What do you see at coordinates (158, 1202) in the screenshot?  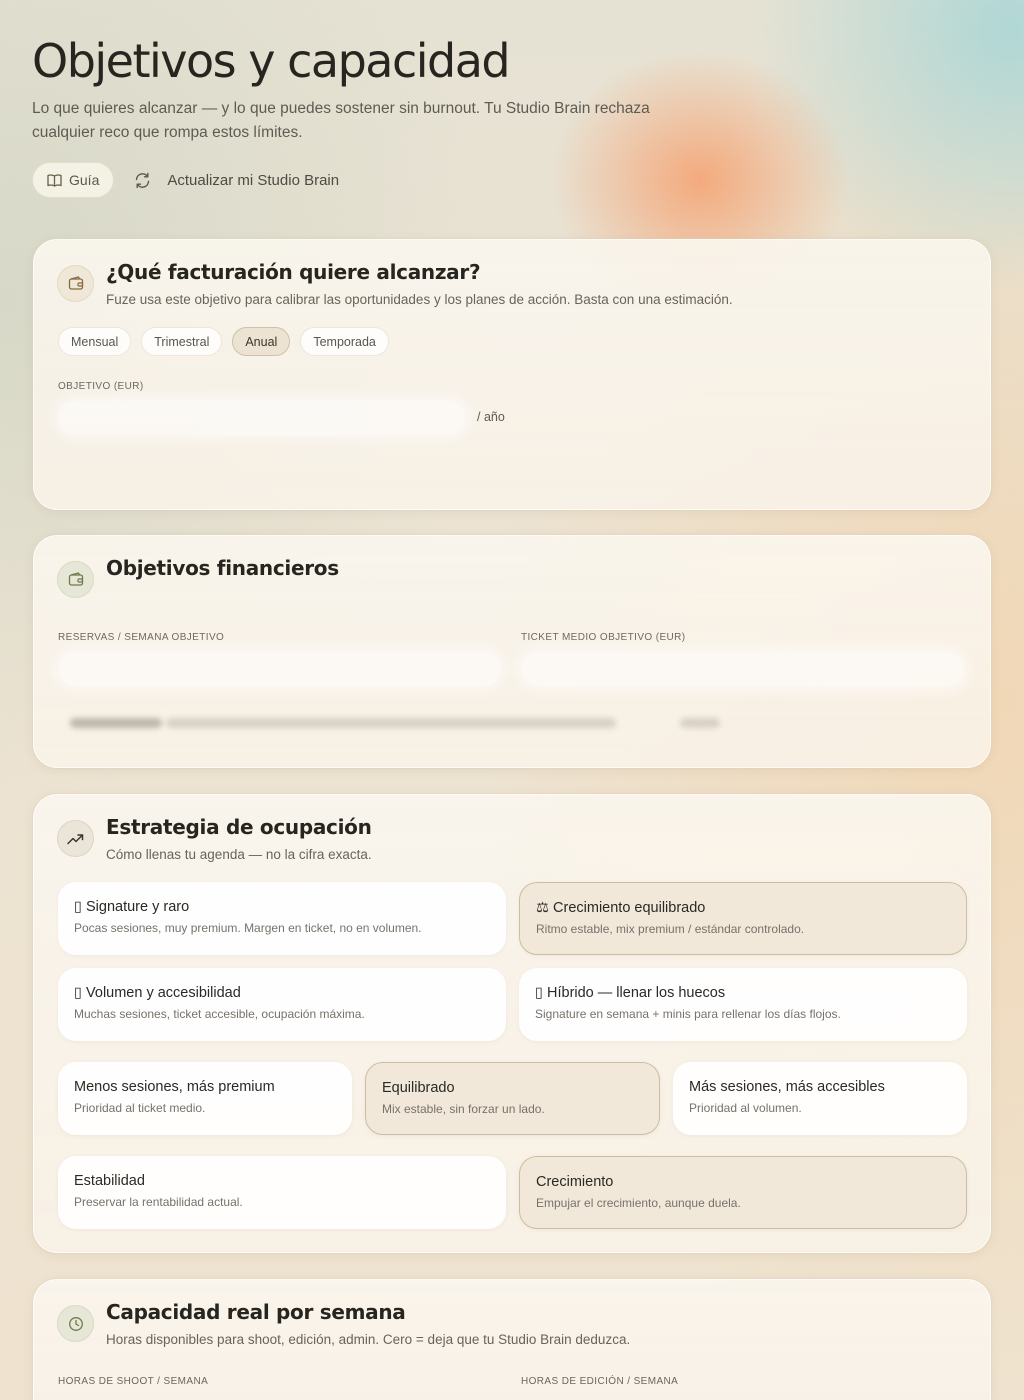 I see `option-description: Preservar la rentabilidad actual.` at bounding box center [158, 1202].